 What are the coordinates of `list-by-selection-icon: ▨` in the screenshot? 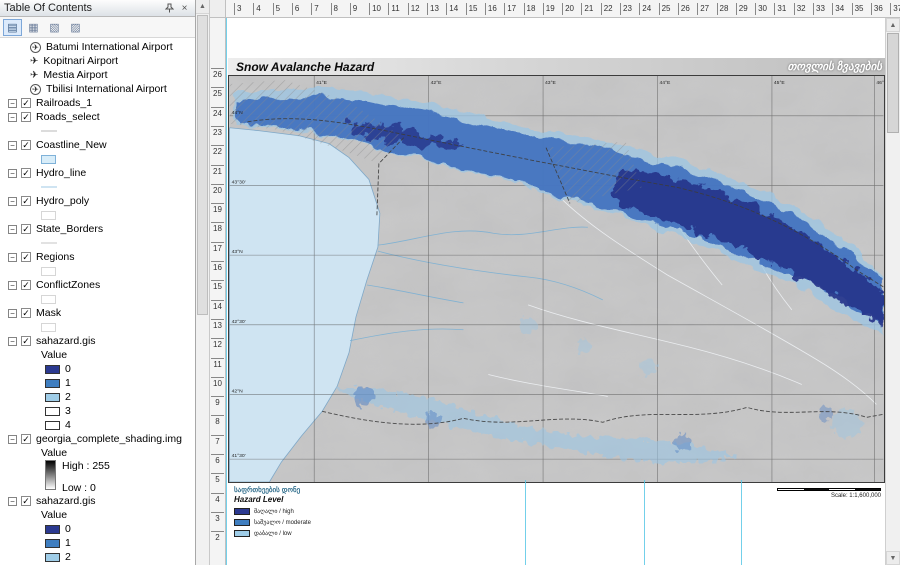 It's located at (75, 27).